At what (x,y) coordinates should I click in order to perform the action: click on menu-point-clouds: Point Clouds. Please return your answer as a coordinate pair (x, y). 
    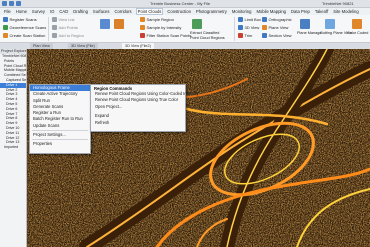
    Looking at the image, I should click on (149, 11).